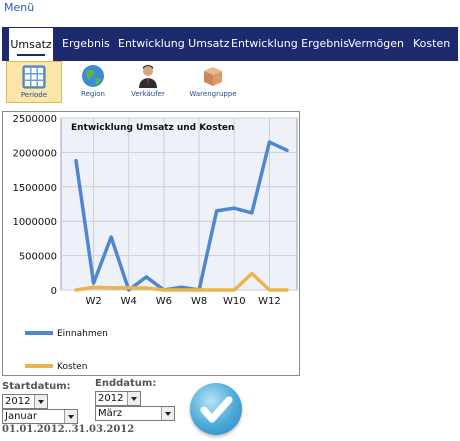 The width and height of the screenshot is (460, 441). I want to click on y-tick-label: 2000000, so click(34, 153).